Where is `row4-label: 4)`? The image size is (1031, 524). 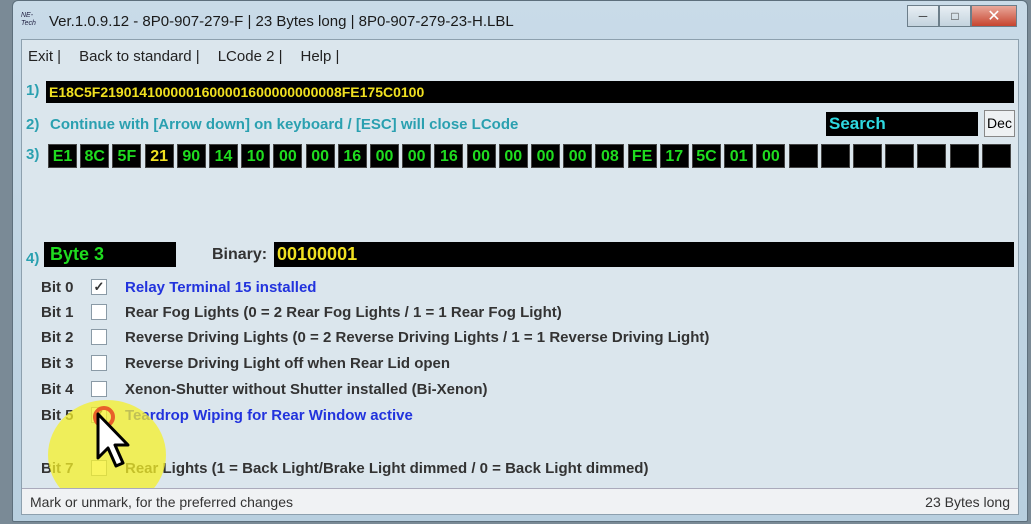 row4-label: 4) is located at coordinates (33, 258).